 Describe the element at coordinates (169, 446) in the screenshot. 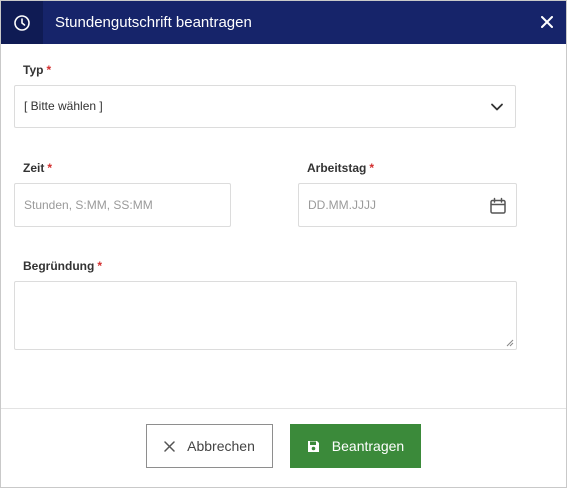

I see `x-icon` at that location.